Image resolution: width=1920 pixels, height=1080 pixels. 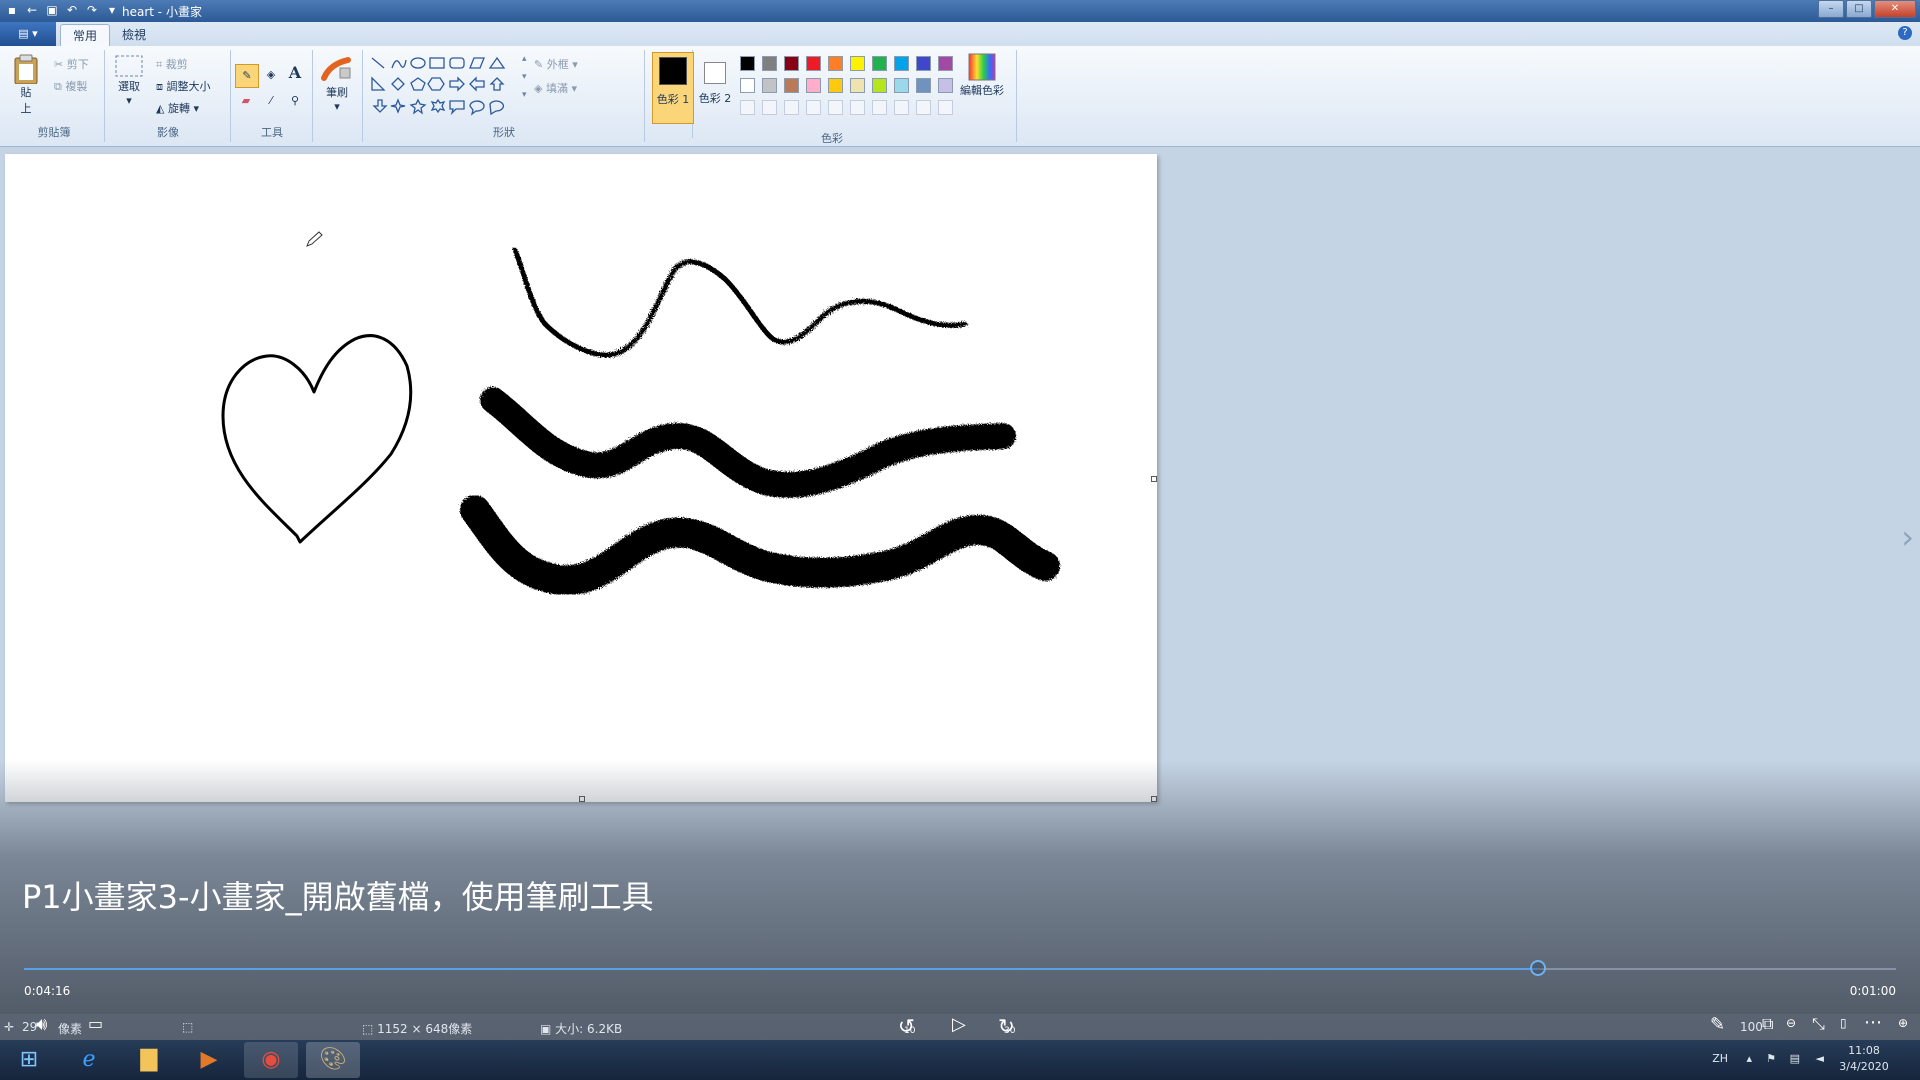 What do you see at coordinates (524, 95) in the screenshot?
I see `shapes-expand-icon: ▾` at bounding box center [524, 95].